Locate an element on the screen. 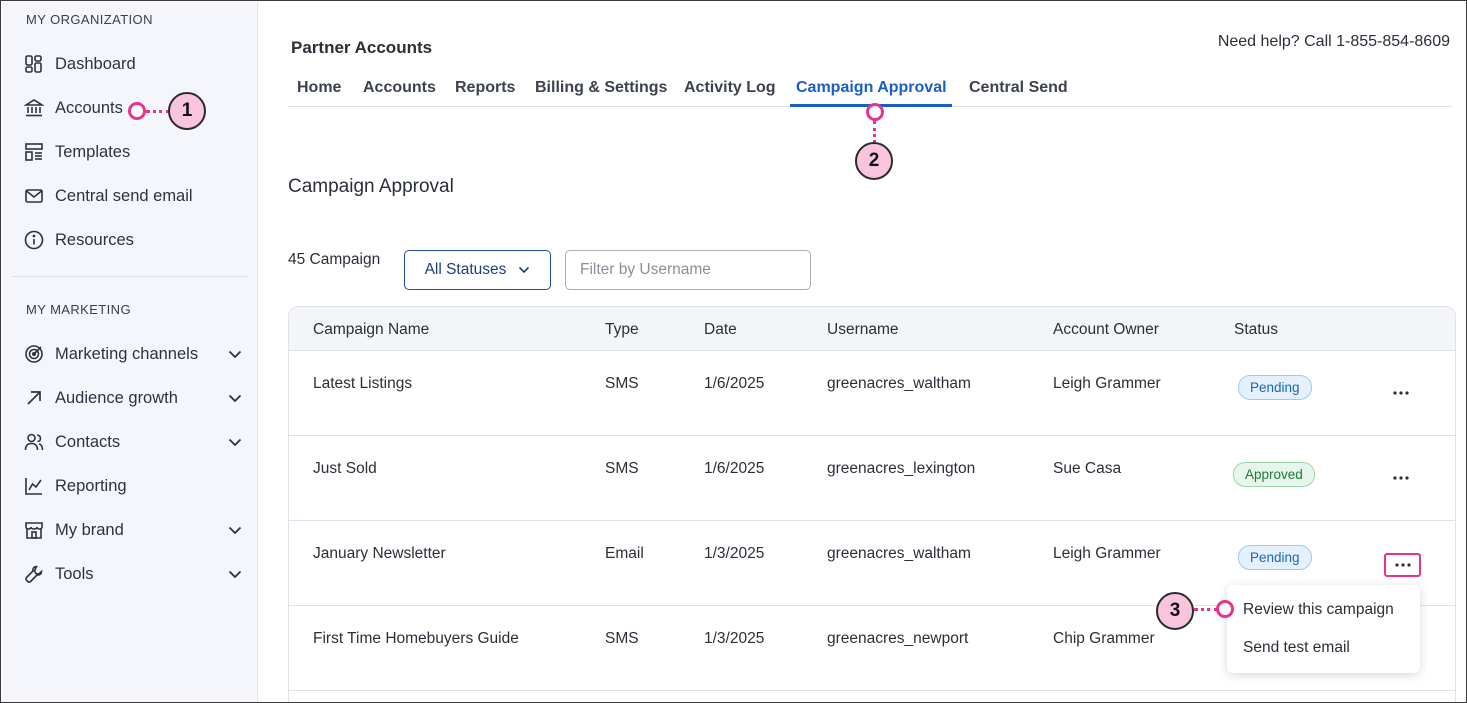  sidebar-item-audience-growth: Audience growth is located at coordinates (133, 398).